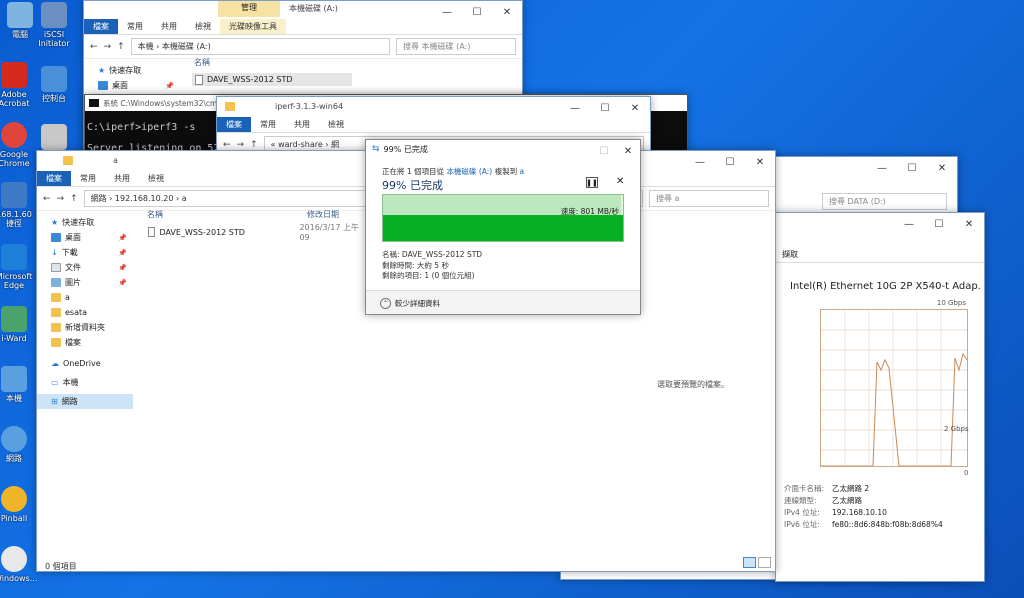 Image resolution: width=1024 pixels, height=598 pixels. I want to click on file-row: DAVE_WSS-2012 STD, so click(272, 79).